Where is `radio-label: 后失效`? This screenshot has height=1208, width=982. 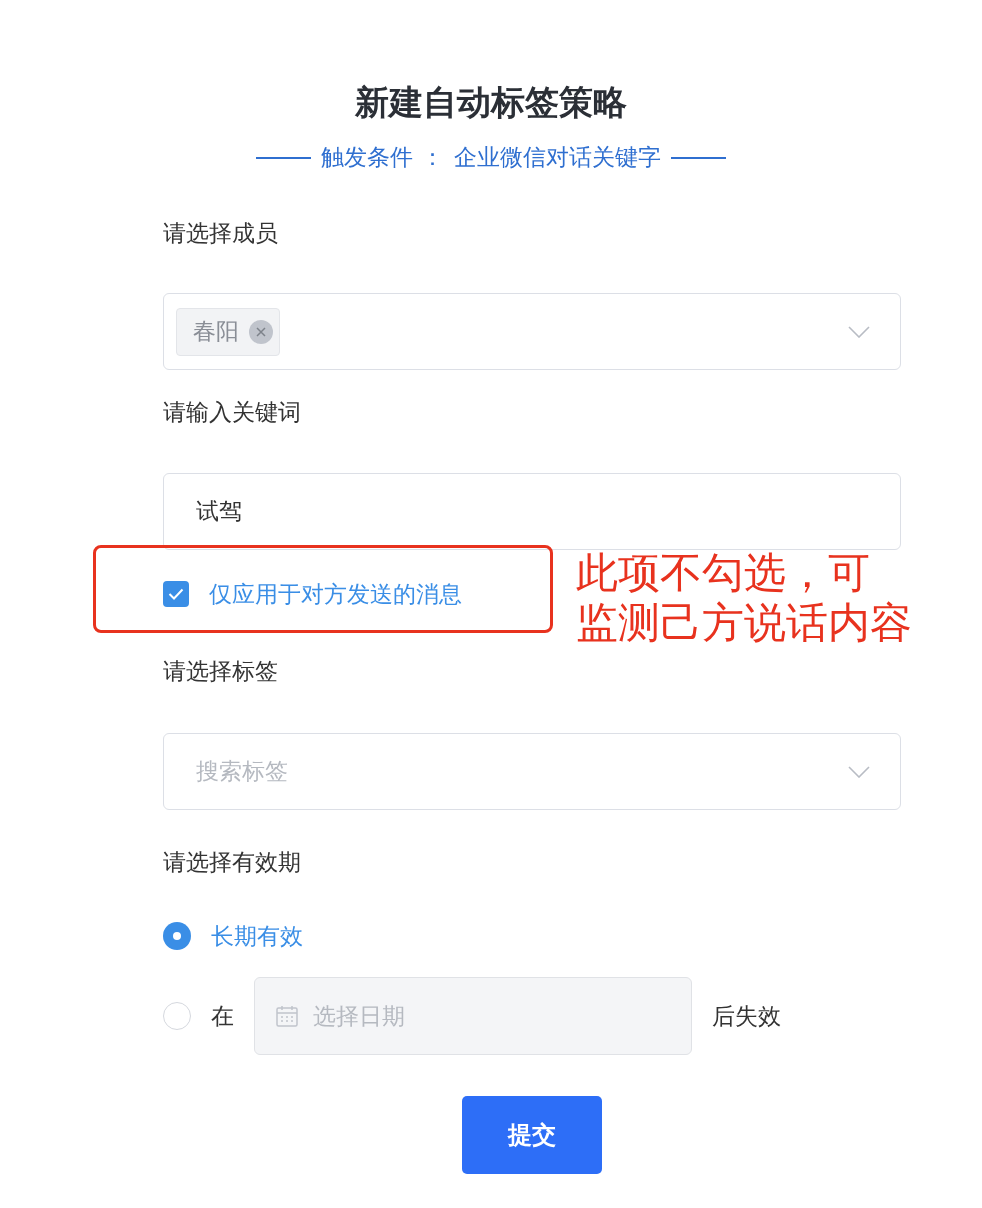
radio-label: 后失效 is located at coordinates (746, 1016).